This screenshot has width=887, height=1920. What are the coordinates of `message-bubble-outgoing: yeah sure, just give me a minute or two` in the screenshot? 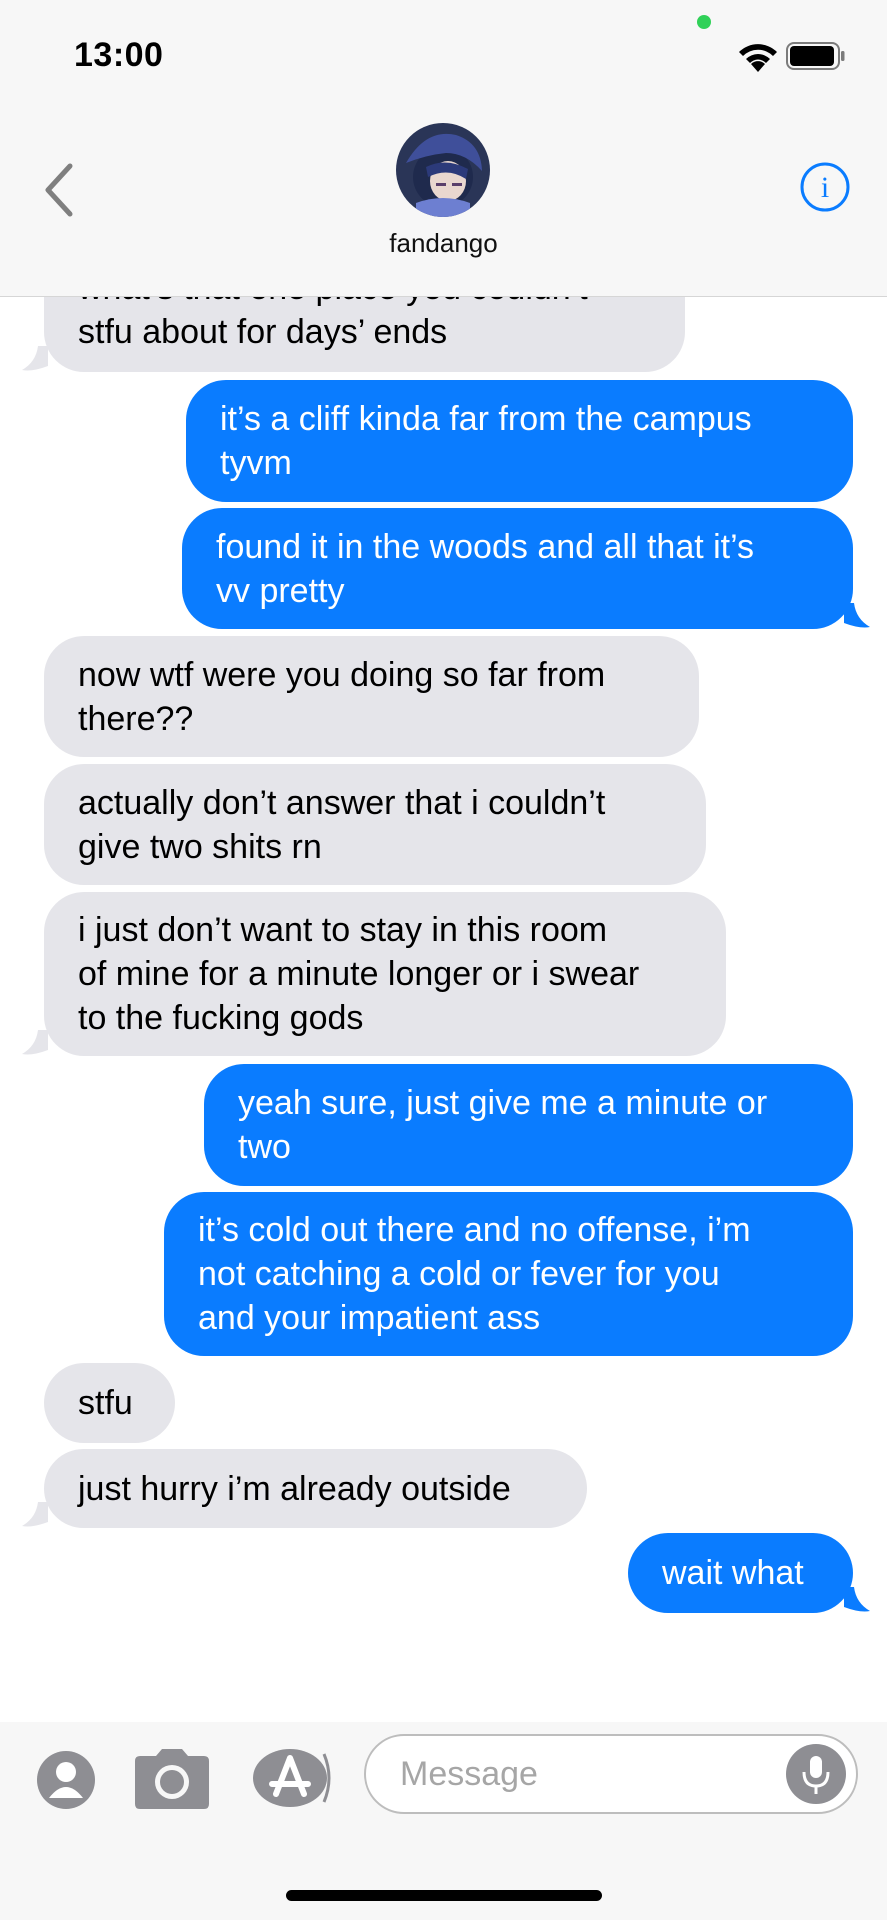 It's located at (528, 1125).